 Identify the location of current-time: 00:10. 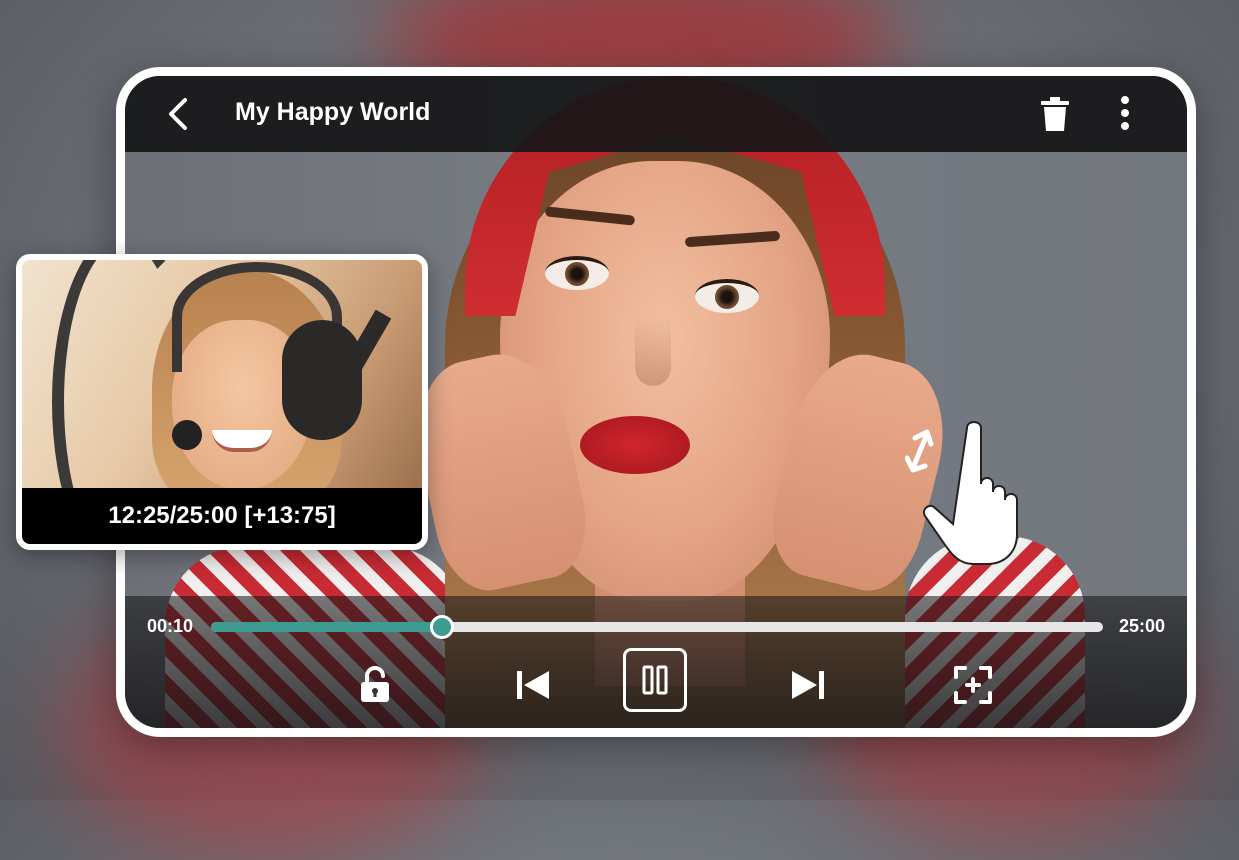
(170, 626).